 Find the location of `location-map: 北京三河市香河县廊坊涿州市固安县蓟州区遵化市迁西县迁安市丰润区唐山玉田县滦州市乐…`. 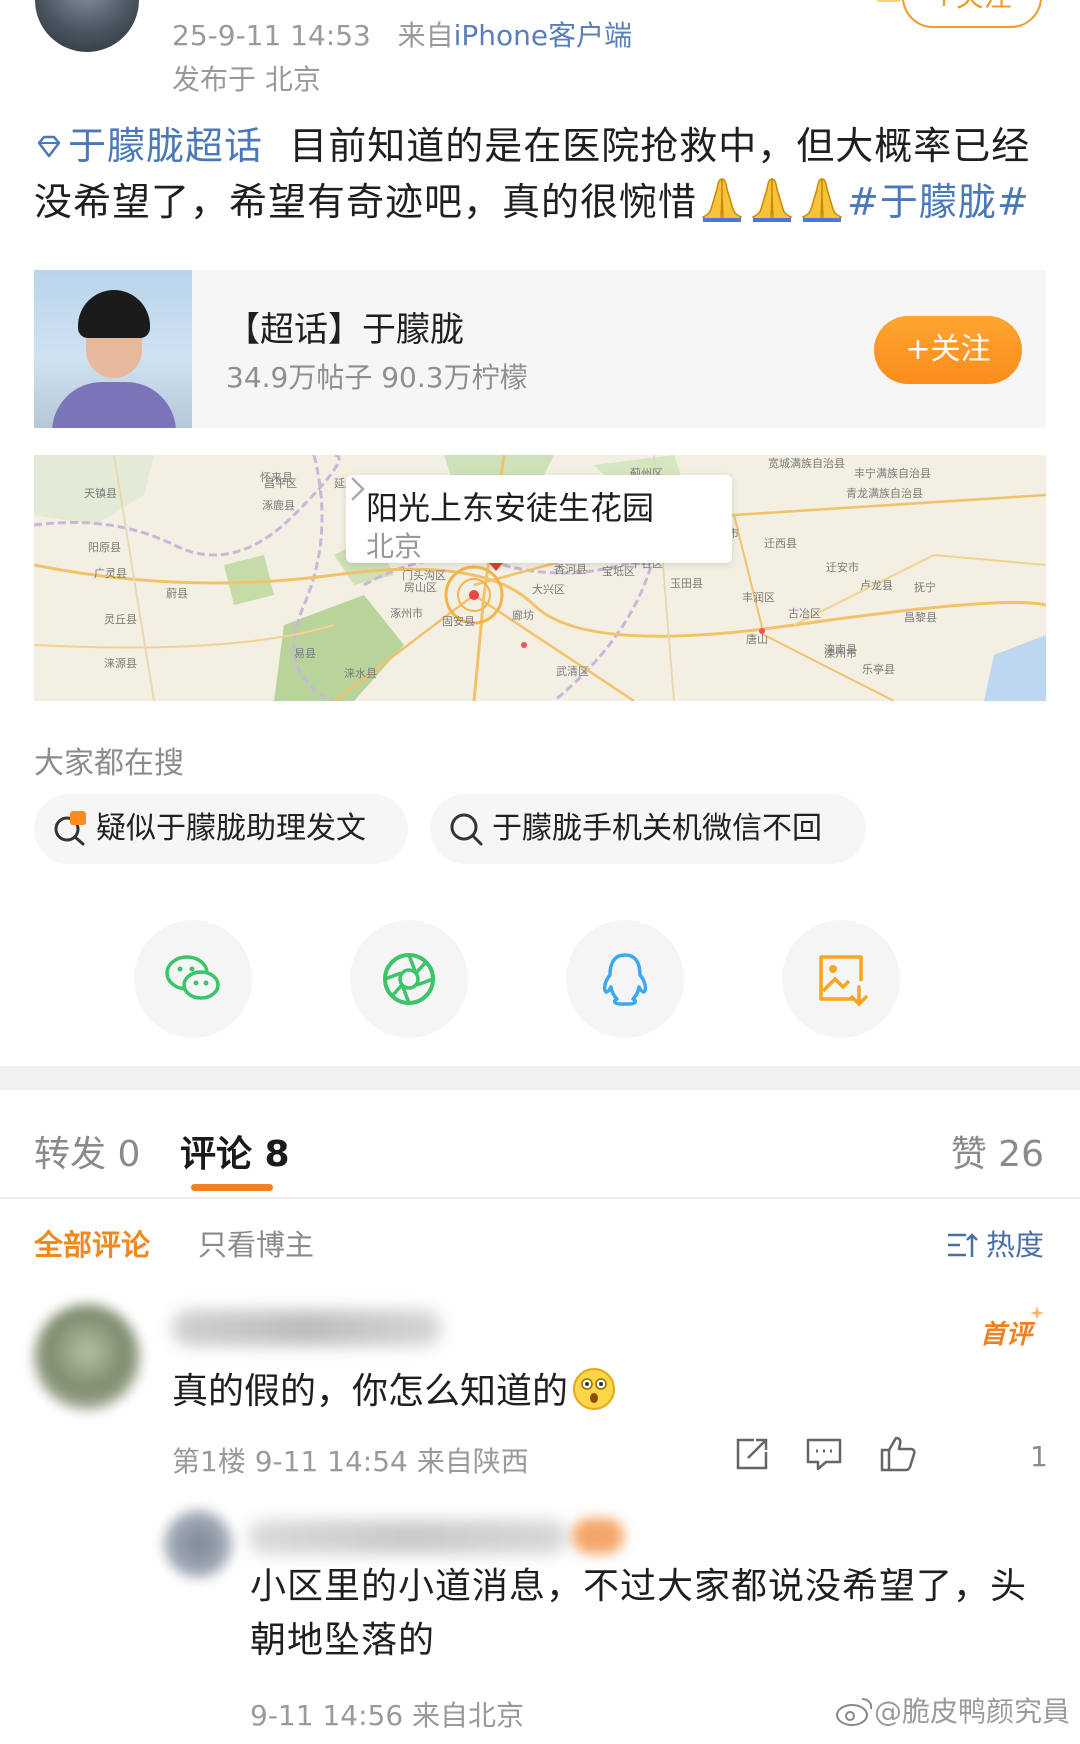

location-map: 北京三河市香河县廊坊涿州市固安县蓟州区遵化市迁西县迁安市丰润区唐山玉田县滦州市乐… is located at coordinates (540, 578).